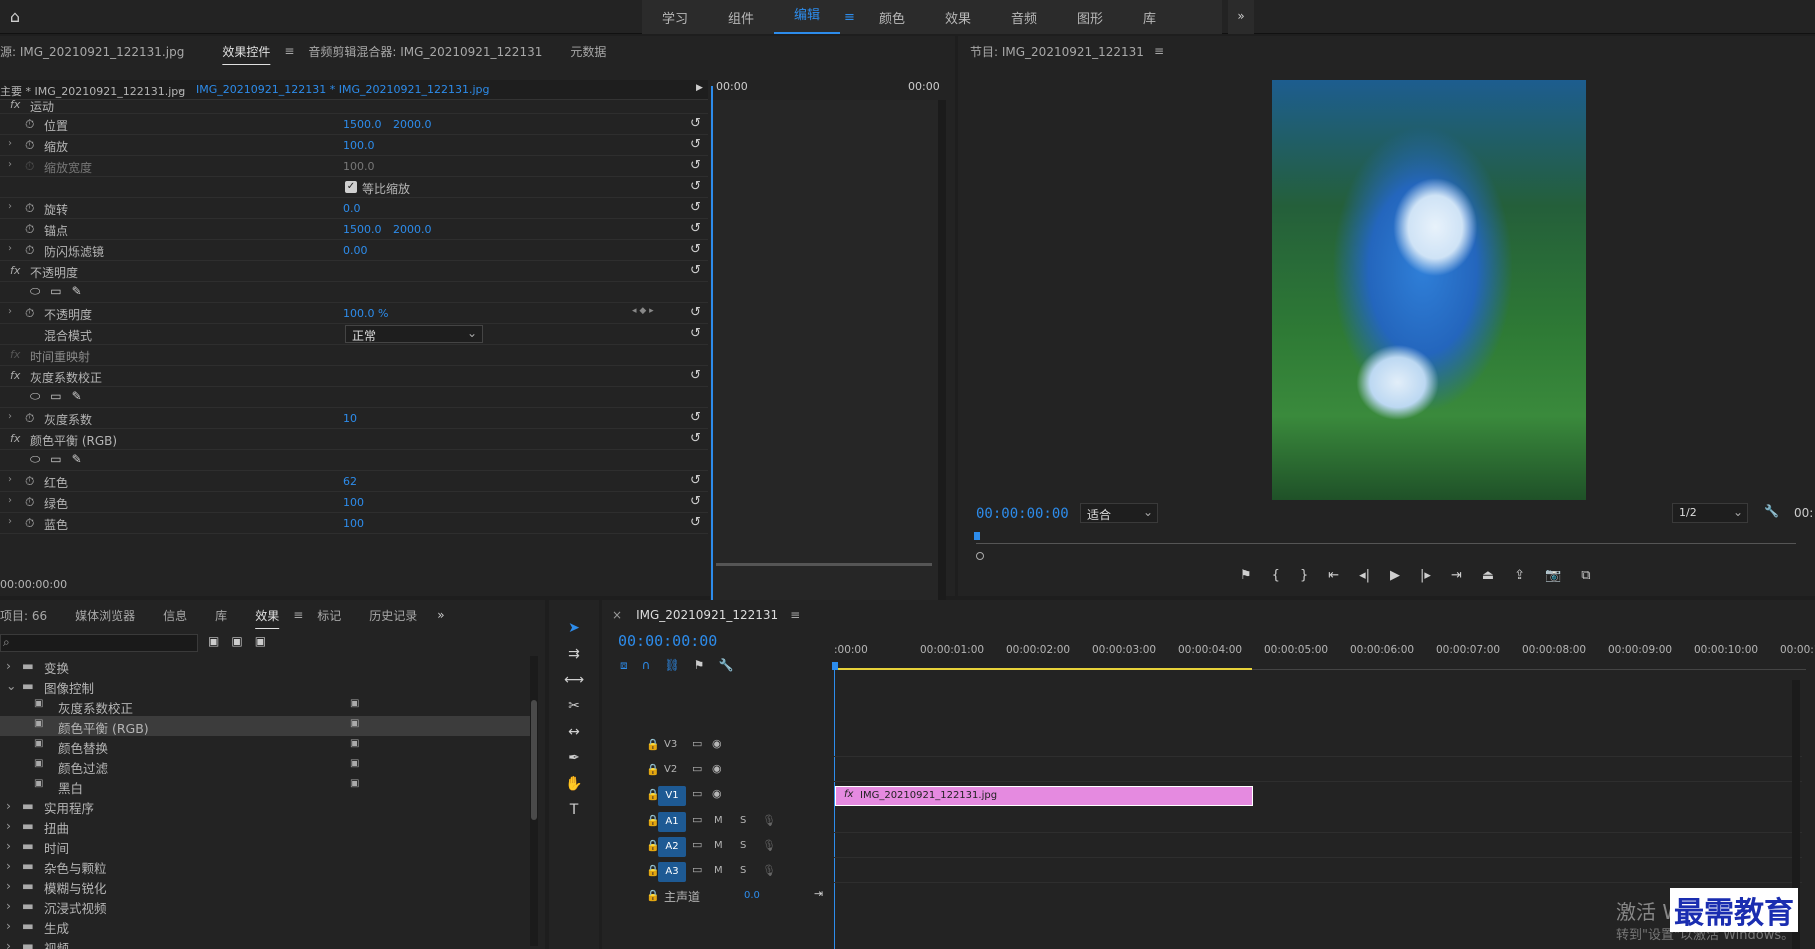 Image resolution: width=1815 pixels, height=949 pixels. What do you see at coordinates (352, 208) in the screenshot?
I see `rotation-value: 0.0` at bounding box center [352, 208].